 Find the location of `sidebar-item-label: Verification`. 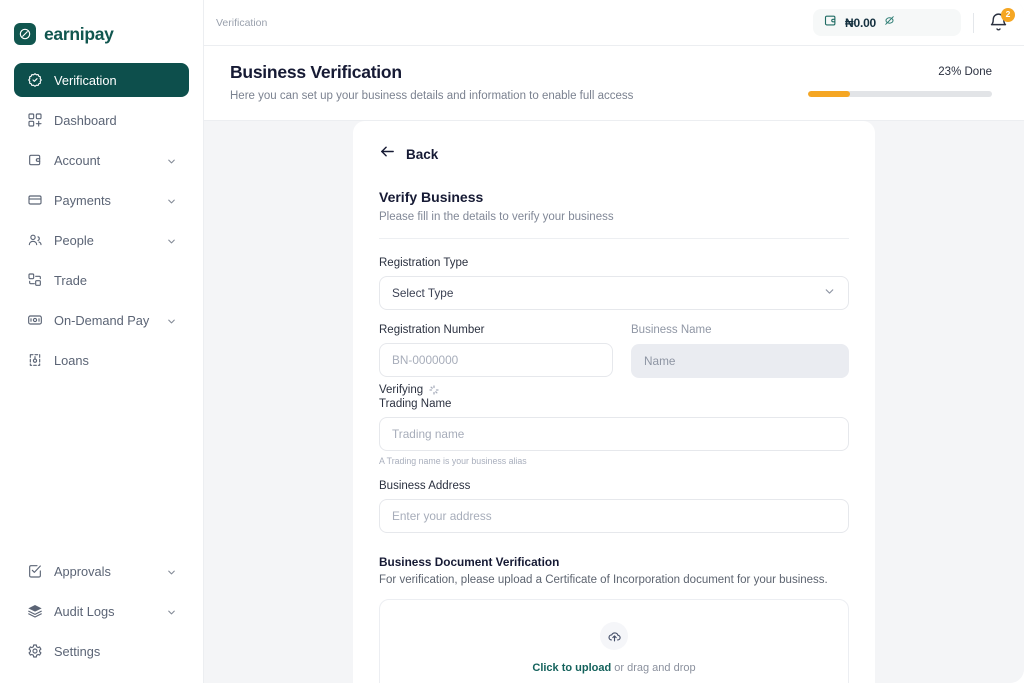

sidebar-item-label: Verification is located at coordinates (85, 80).